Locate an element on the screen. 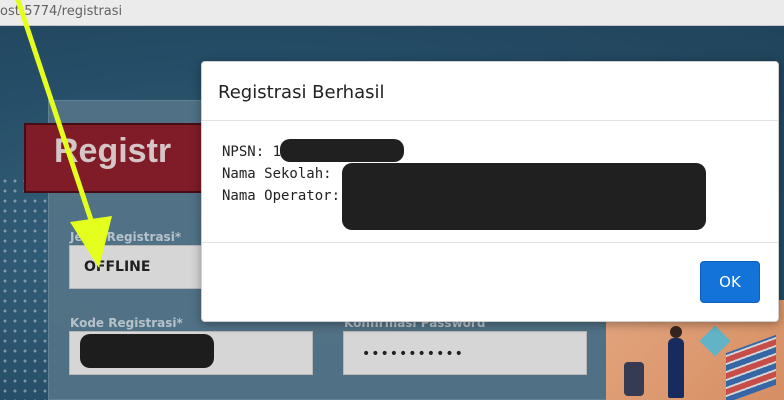 Image resolution: width=784 pixels, height=400 pixels. redacted-sekolah-operator is located at coordinates (524, 196).